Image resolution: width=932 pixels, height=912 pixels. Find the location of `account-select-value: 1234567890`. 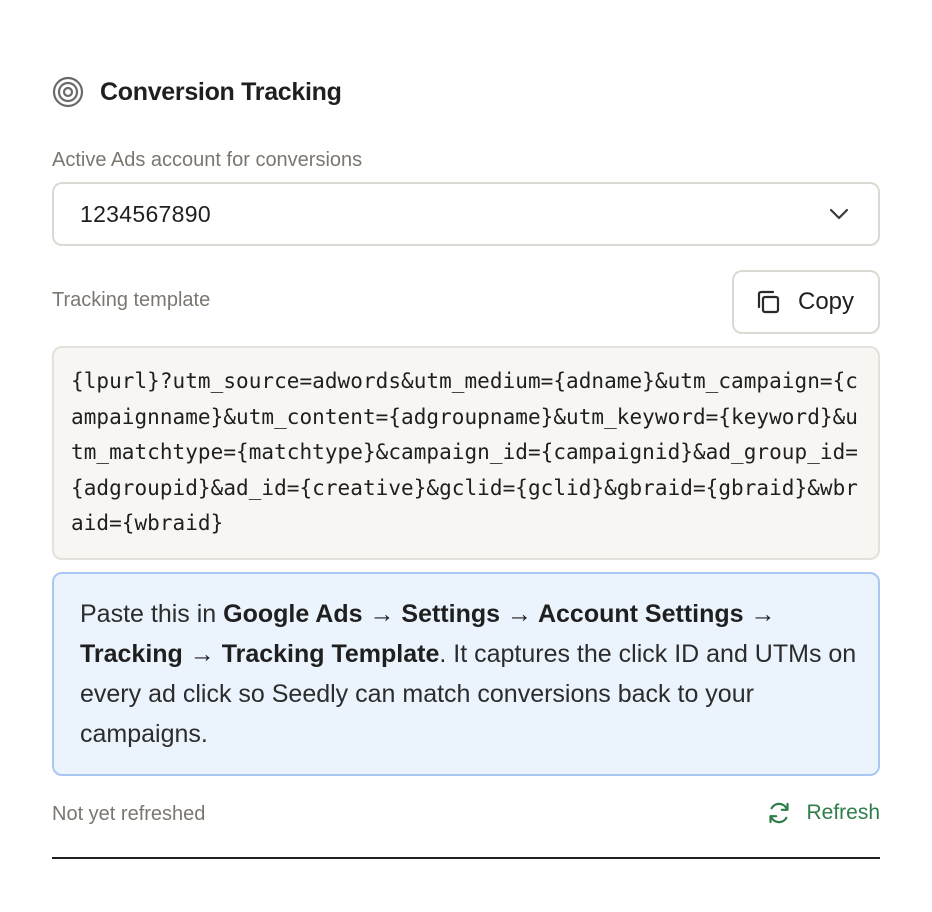

account-select-value: 1234567890 is located at coordinates (145, 213).